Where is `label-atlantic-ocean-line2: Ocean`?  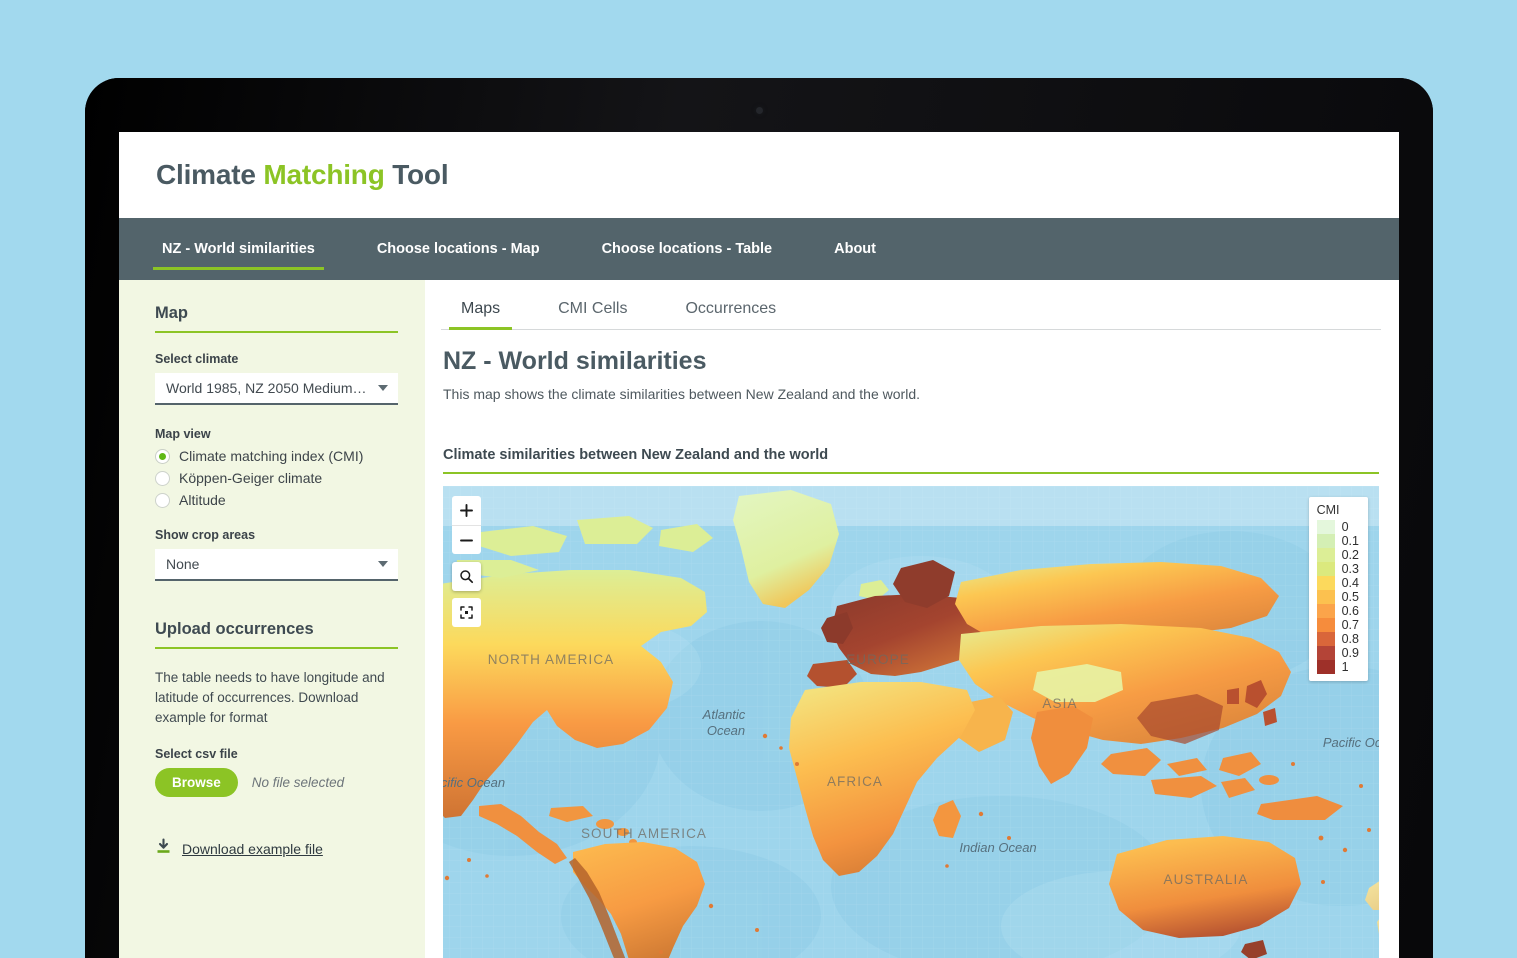
label-atlantic-ocean-line2: Ocean is located at coordinates (726, 730).